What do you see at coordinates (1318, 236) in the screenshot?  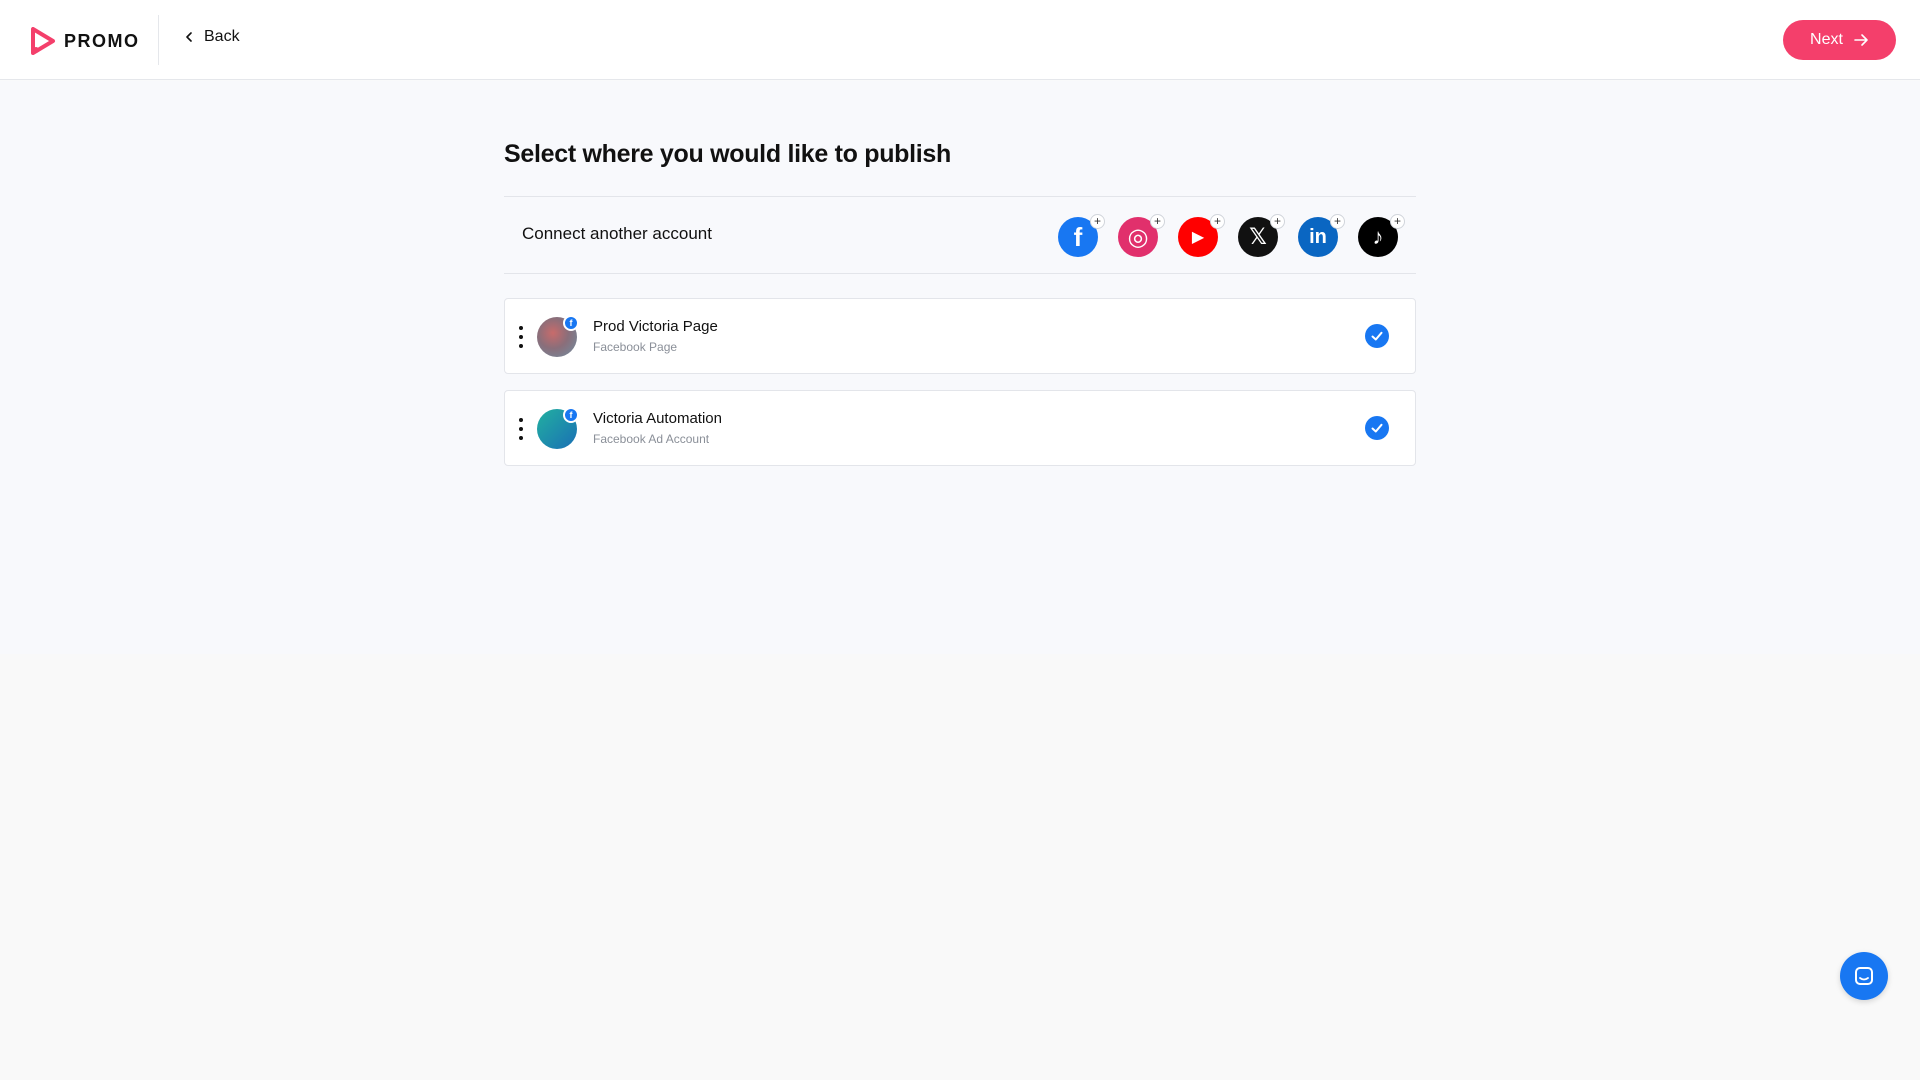 I see `linkedin-icon: in` at bounding box center [1318, 236].